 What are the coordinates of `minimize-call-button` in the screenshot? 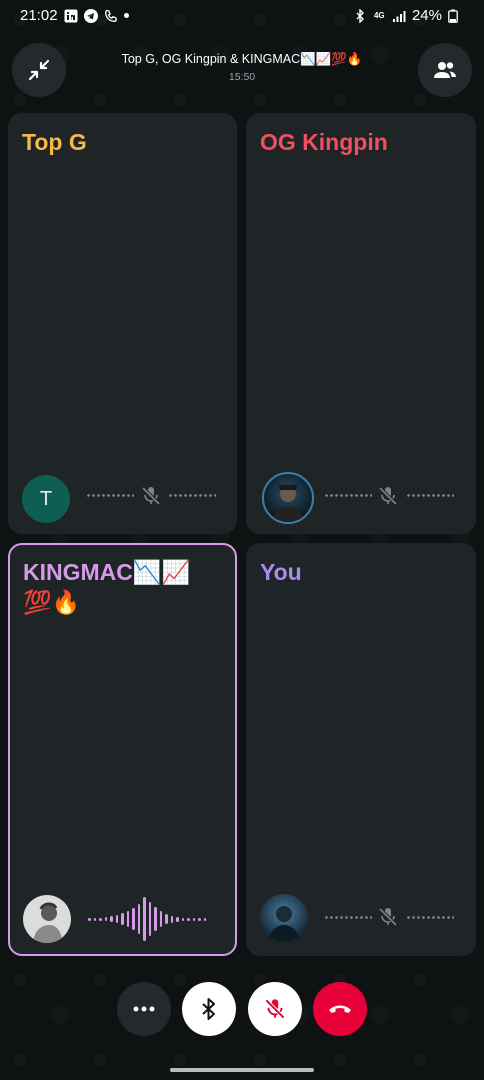 It's located at (39, 70).